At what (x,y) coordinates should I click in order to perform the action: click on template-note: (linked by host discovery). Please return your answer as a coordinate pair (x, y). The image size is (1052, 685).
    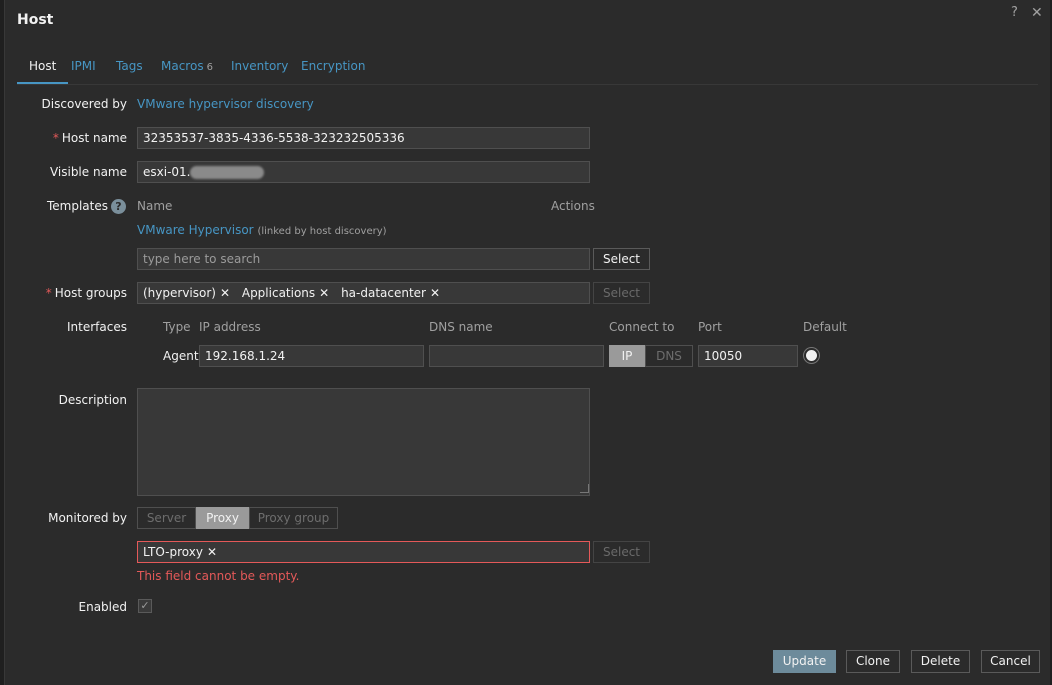
    Looking at the image, I should click on (322, 231).